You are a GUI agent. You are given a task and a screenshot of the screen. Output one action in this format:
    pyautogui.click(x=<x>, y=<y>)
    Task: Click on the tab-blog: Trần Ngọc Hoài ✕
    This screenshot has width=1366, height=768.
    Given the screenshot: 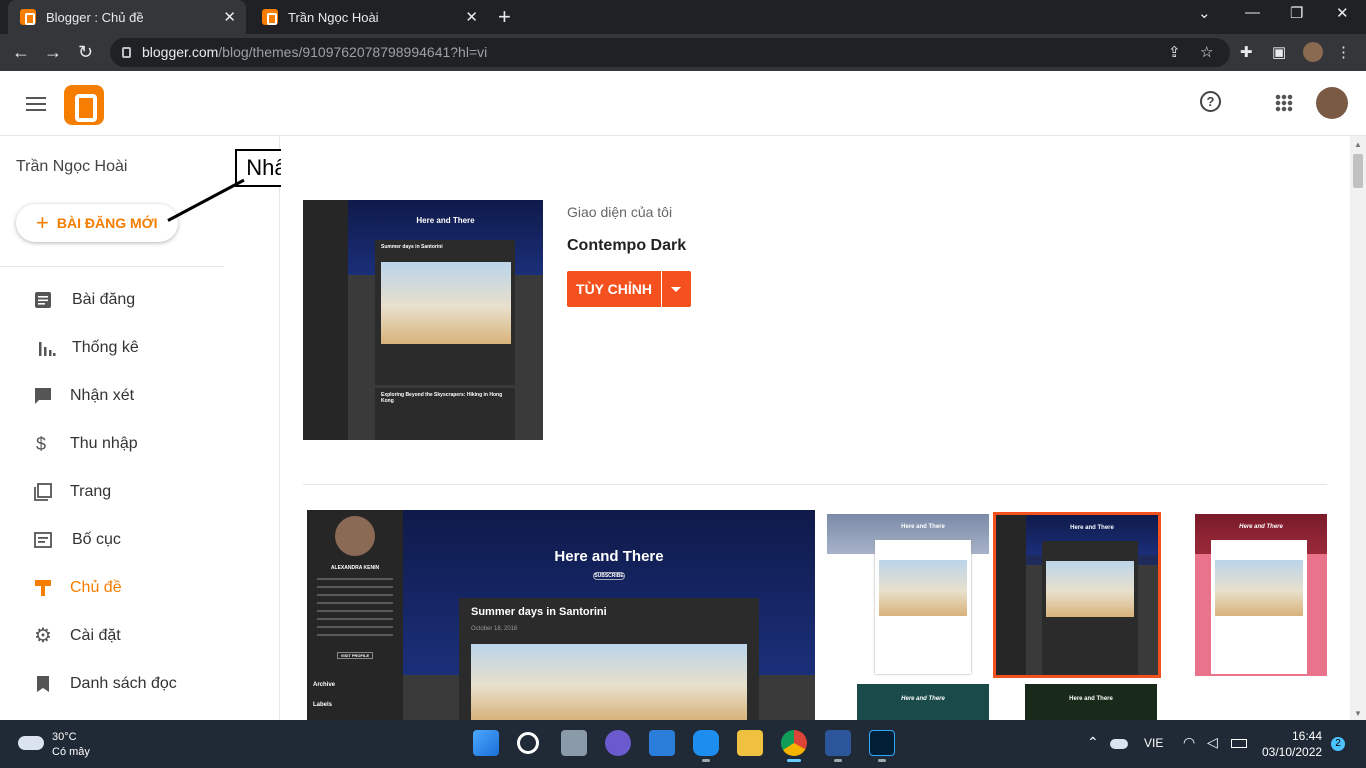 What is the action you would take?
    pyautogui.click(x=369, y=17)
    